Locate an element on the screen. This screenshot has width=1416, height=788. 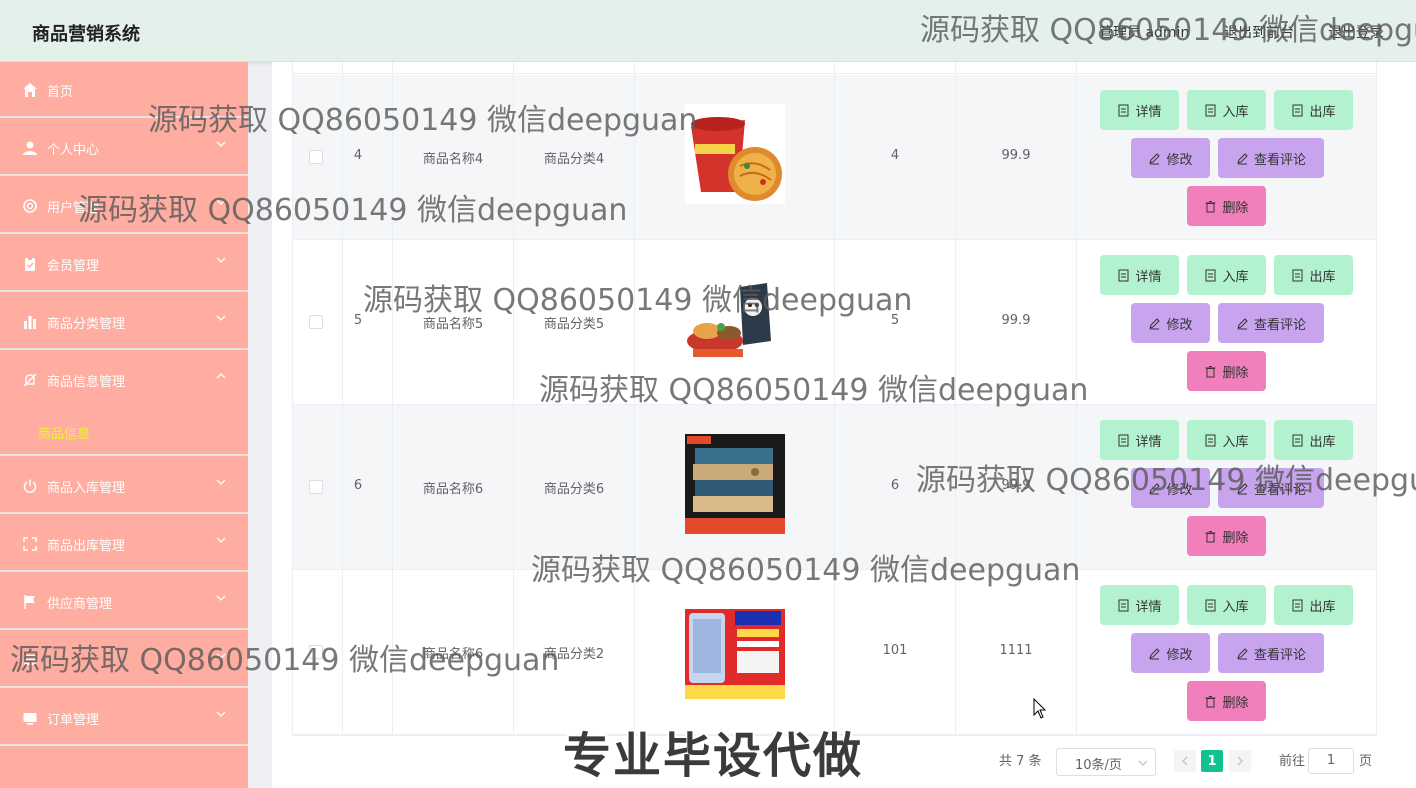
sidebar-subitem-label: 商品信息 is located at coordinates (64, 434).